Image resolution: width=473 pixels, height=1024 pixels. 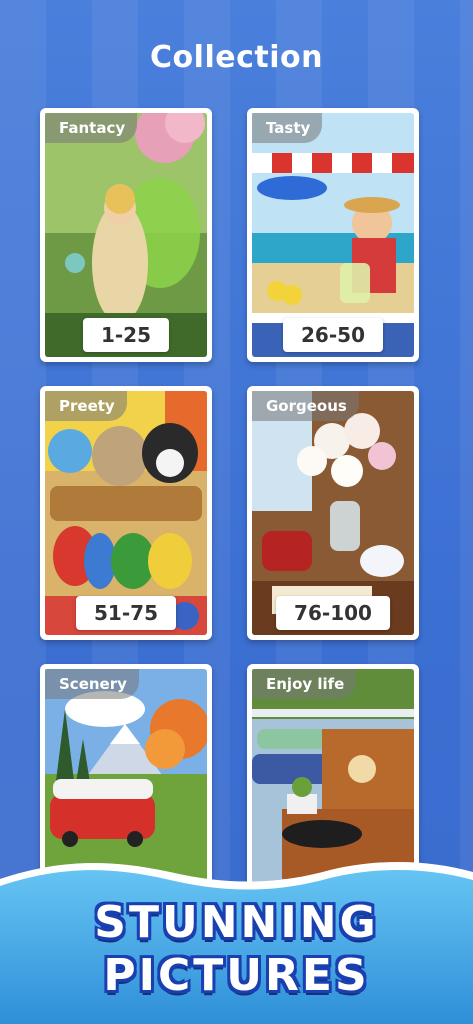 What do you see at coordinates (236, 922) in the screenshot?
I see `banner-line-1: STUNNING` at bounding box center [236, 922].